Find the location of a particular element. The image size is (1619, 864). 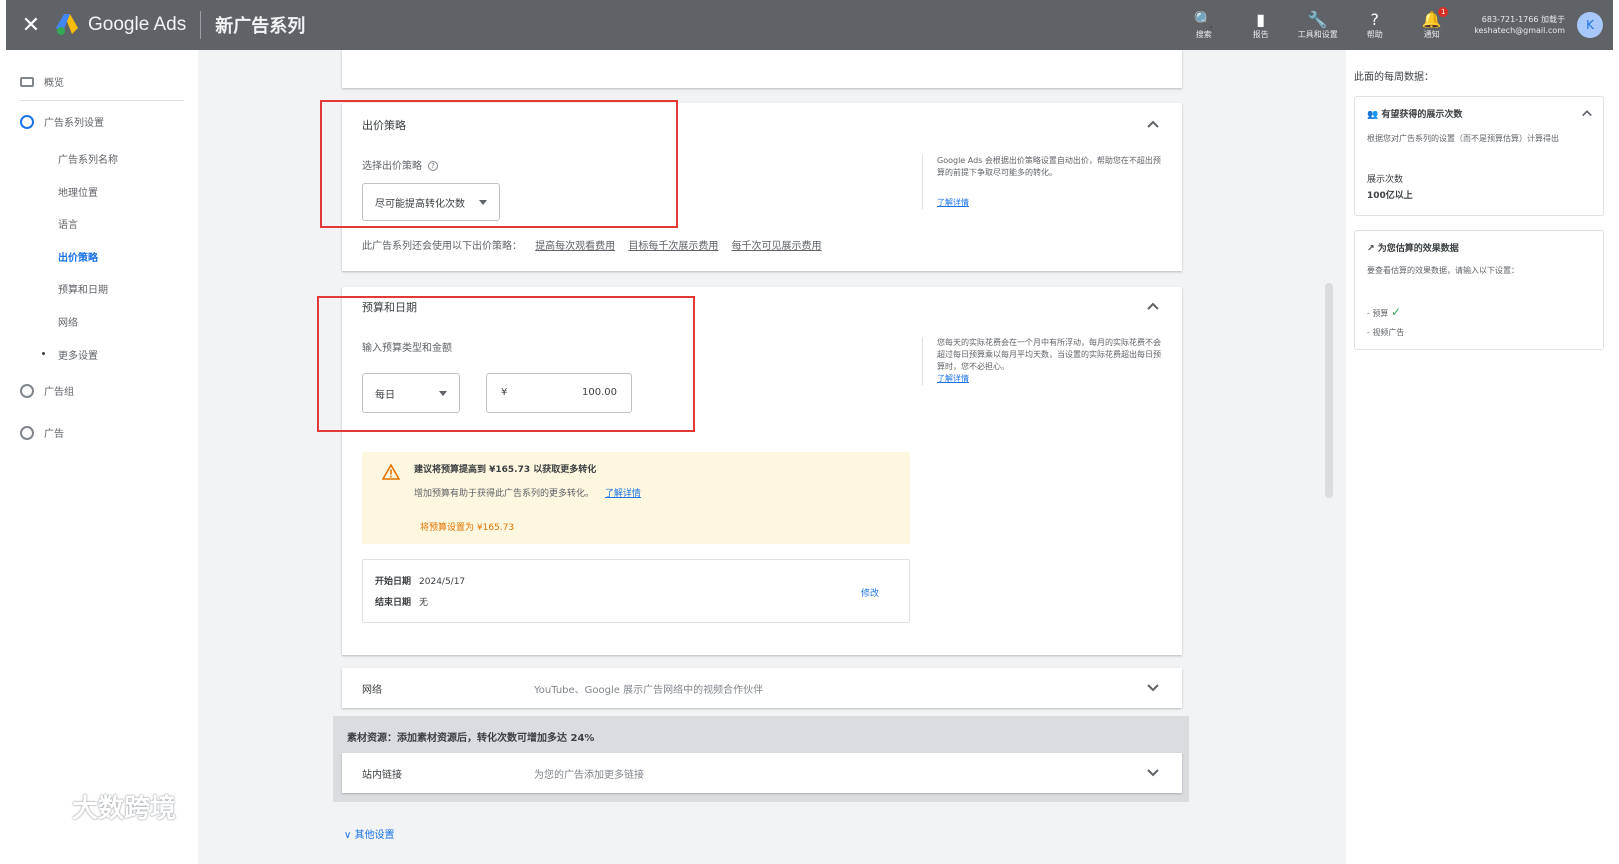

close-button: ✕ is located at coordinates (31, 25).